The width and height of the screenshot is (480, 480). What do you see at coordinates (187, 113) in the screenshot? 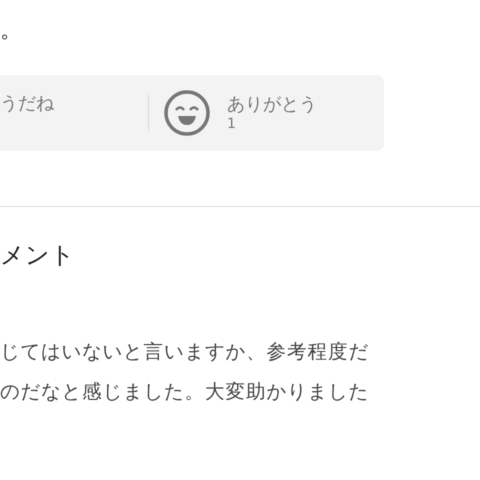
I see `smiley-icon` at bounding box center [187, 113].